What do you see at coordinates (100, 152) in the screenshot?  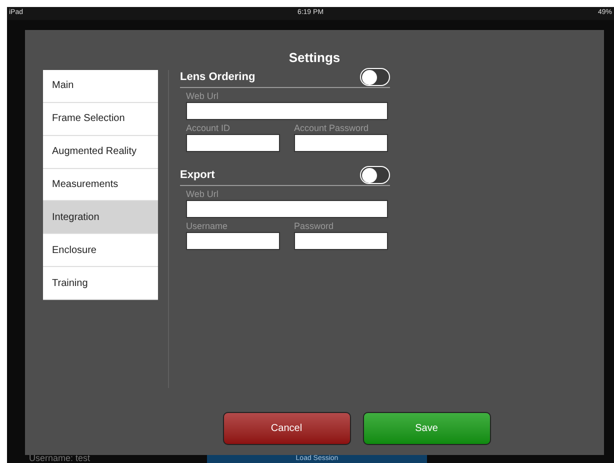 I see `sidebar-item: Augmented Reality` at bounding box center [100, 152].